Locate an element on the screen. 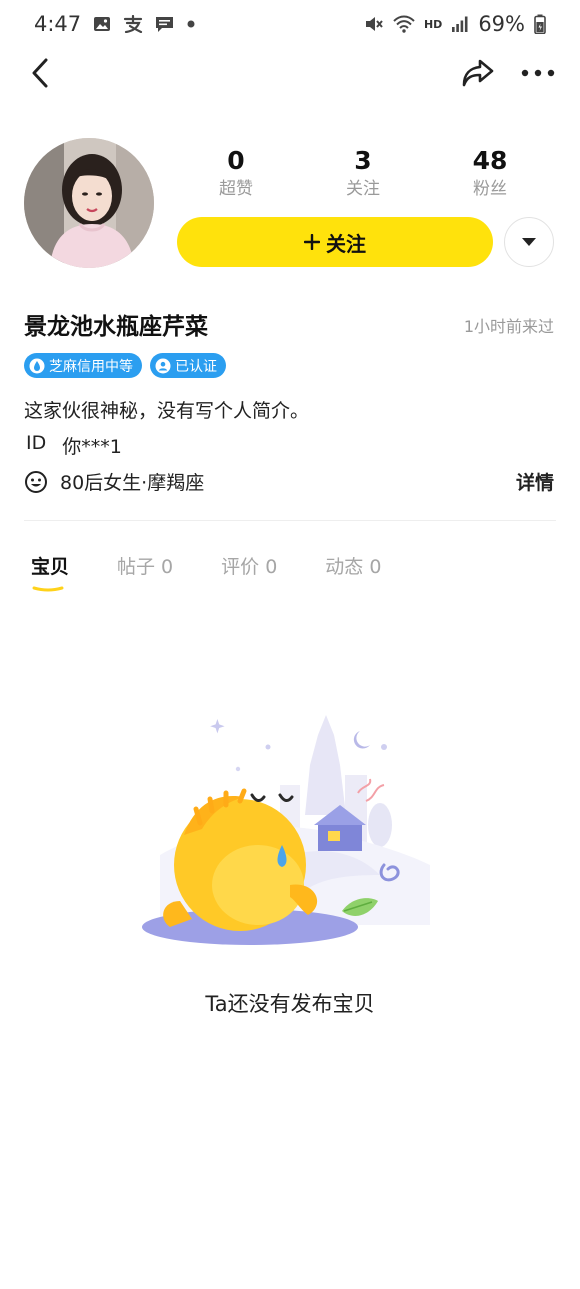 This screenshot has width=580, height=1289. avatar is located at coordinates (89, 203).